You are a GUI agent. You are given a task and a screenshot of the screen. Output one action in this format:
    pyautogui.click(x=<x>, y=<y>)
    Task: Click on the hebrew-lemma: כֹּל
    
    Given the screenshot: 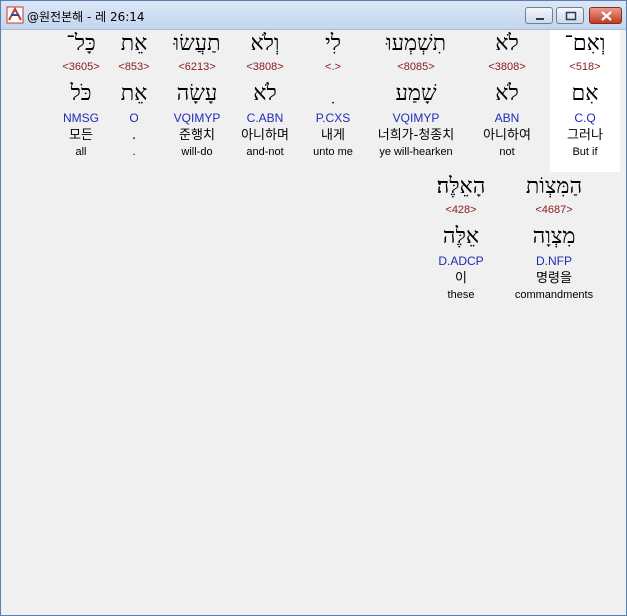 What is the action you would take?
    pyautogui.click(x=81, y=93)
    